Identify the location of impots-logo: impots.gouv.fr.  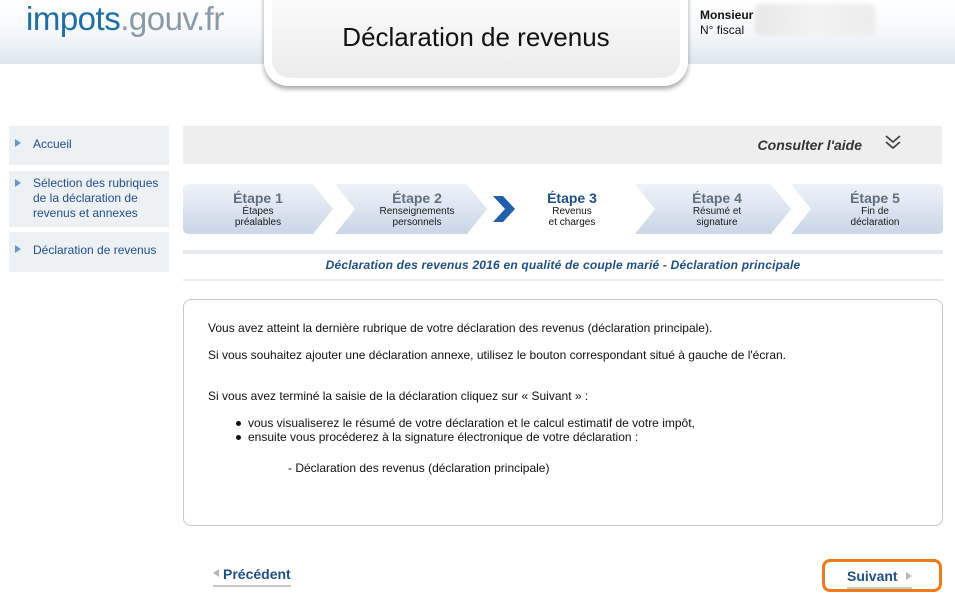
(125, 19).